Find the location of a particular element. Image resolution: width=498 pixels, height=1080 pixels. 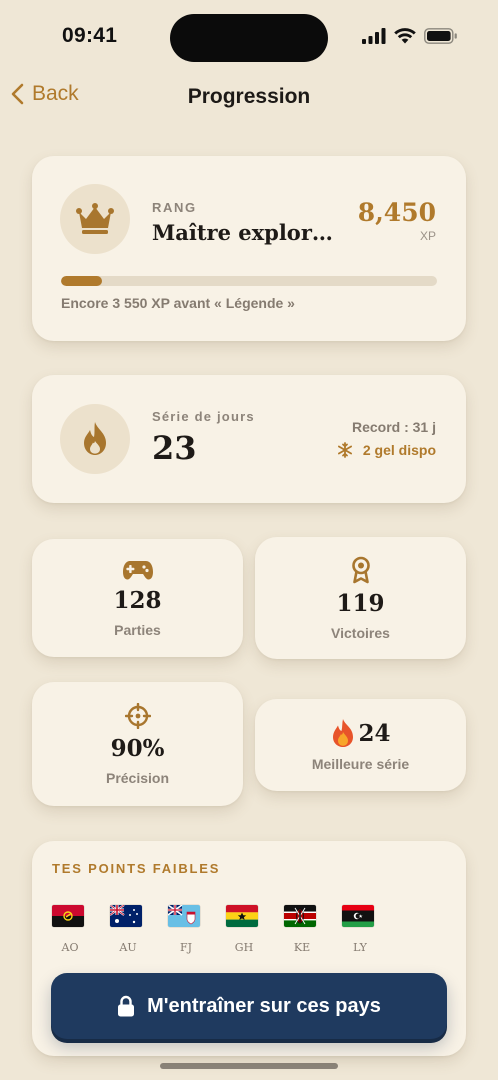

streak-icon-badge is located at coordinates (95, 439).